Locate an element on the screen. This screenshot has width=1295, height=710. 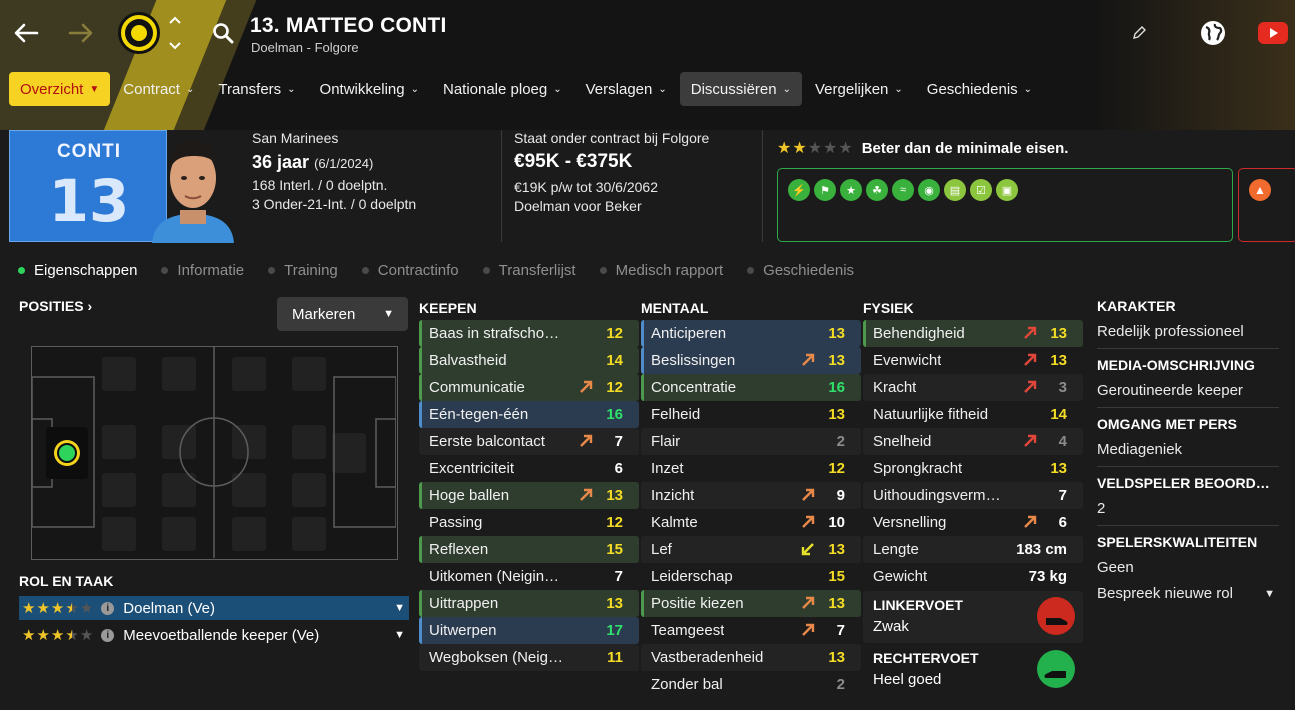
attribute-row: Zonder bal 2 is located at coordinates (751, 684).